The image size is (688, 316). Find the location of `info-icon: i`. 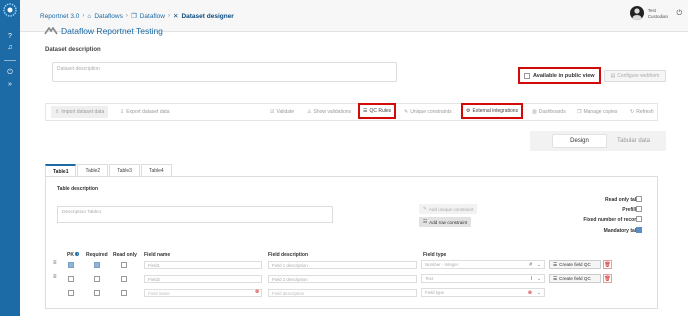

info-icon: i is located at coordinates (77, 254).